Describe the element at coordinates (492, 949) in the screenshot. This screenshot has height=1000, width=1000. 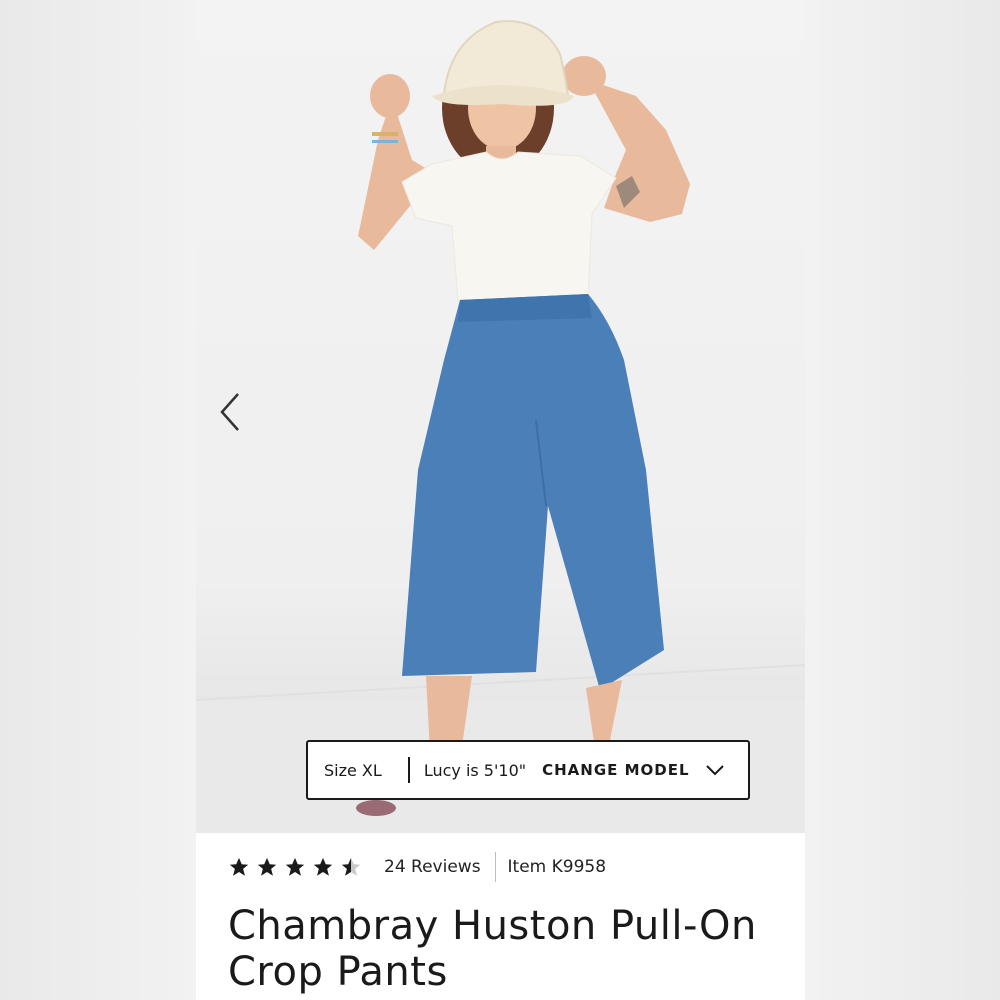
I see `product-title: Chambray Huston Pull-On Crop Pants` at that location.